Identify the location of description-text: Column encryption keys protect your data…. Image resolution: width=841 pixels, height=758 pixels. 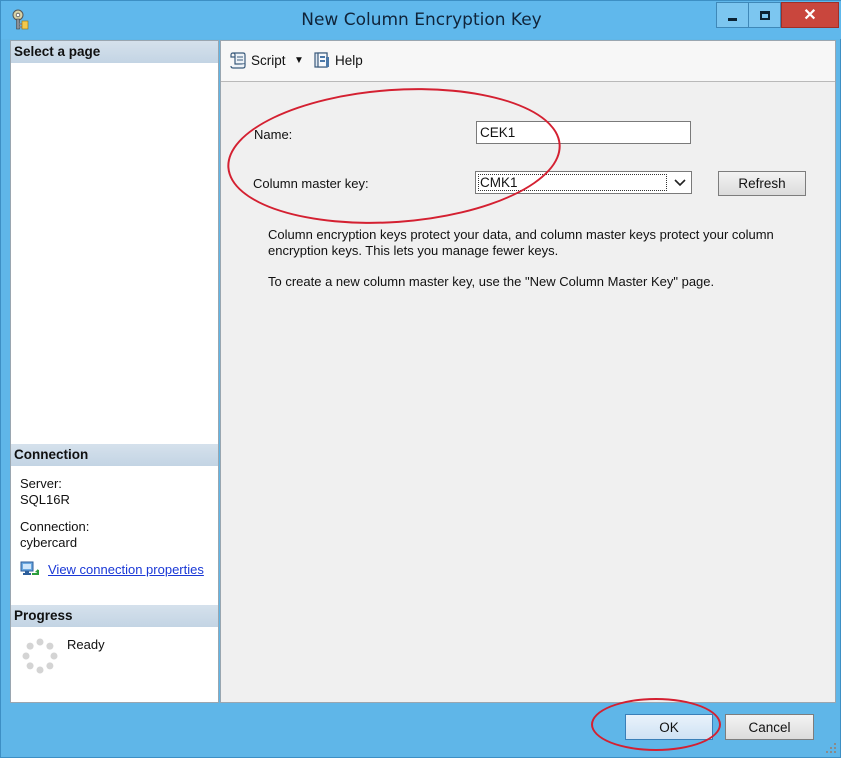
(521, 242).